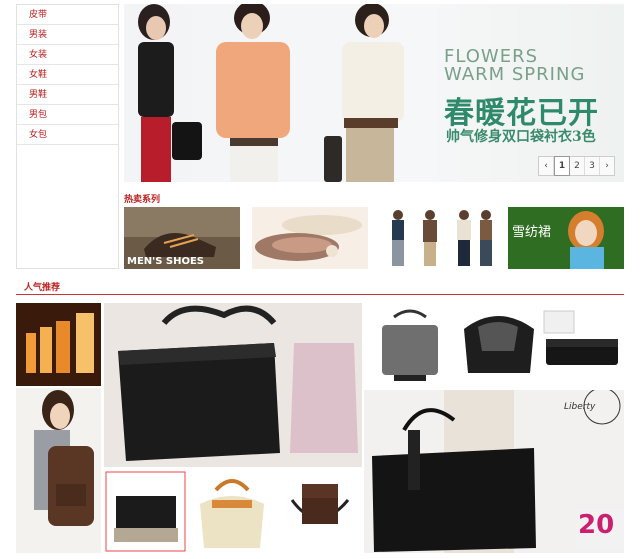  I want to click on brown-messenger-image, so click(320, 504).